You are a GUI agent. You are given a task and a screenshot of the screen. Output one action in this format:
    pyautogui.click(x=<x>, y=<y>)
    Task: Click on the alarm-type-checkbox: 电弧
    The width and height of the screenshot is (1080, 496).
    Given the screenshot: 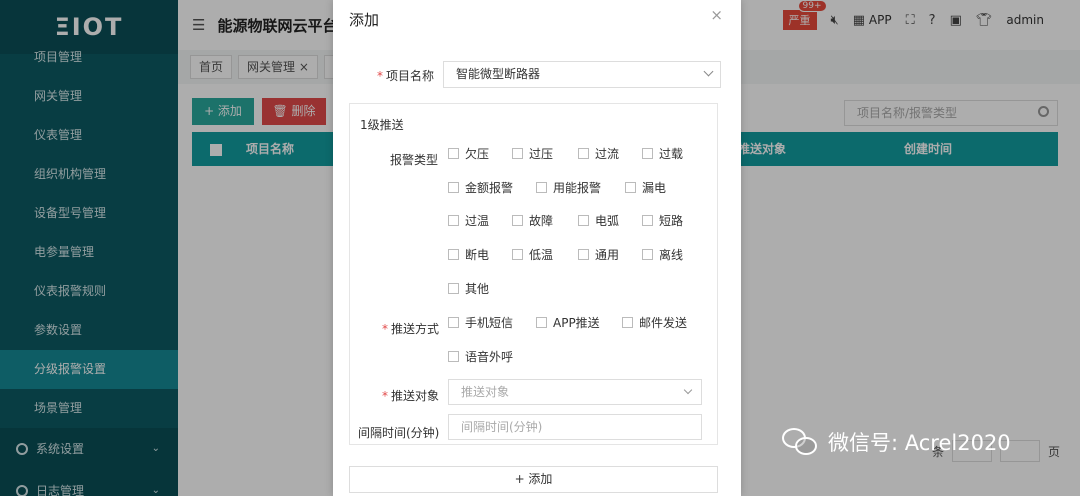 What is the action you would take?
    pyautogui.click(x=598, y=220)
    